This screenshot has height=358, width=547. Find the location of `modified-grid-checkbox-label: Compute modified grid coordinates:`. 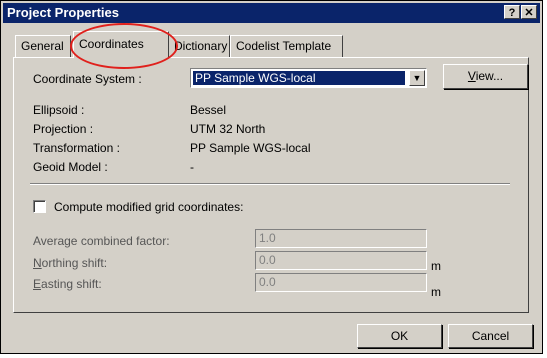

modified-grid-checkbox-label: Compute modified grid coordinates: is located at coordinates (148, 207).